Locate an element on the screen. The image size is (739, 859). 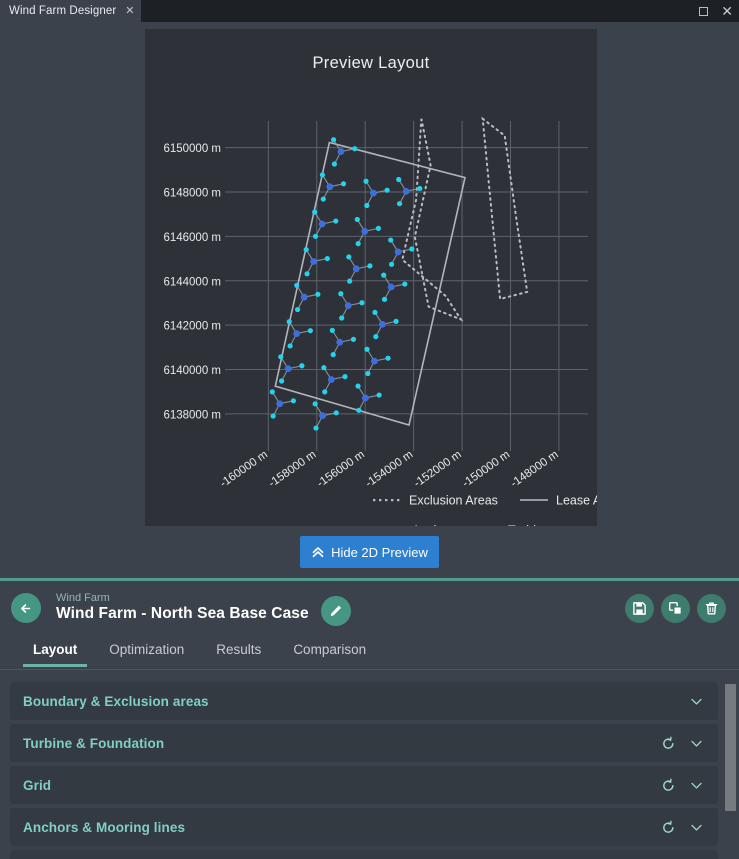
back-button is located at coordinates (26, 608).